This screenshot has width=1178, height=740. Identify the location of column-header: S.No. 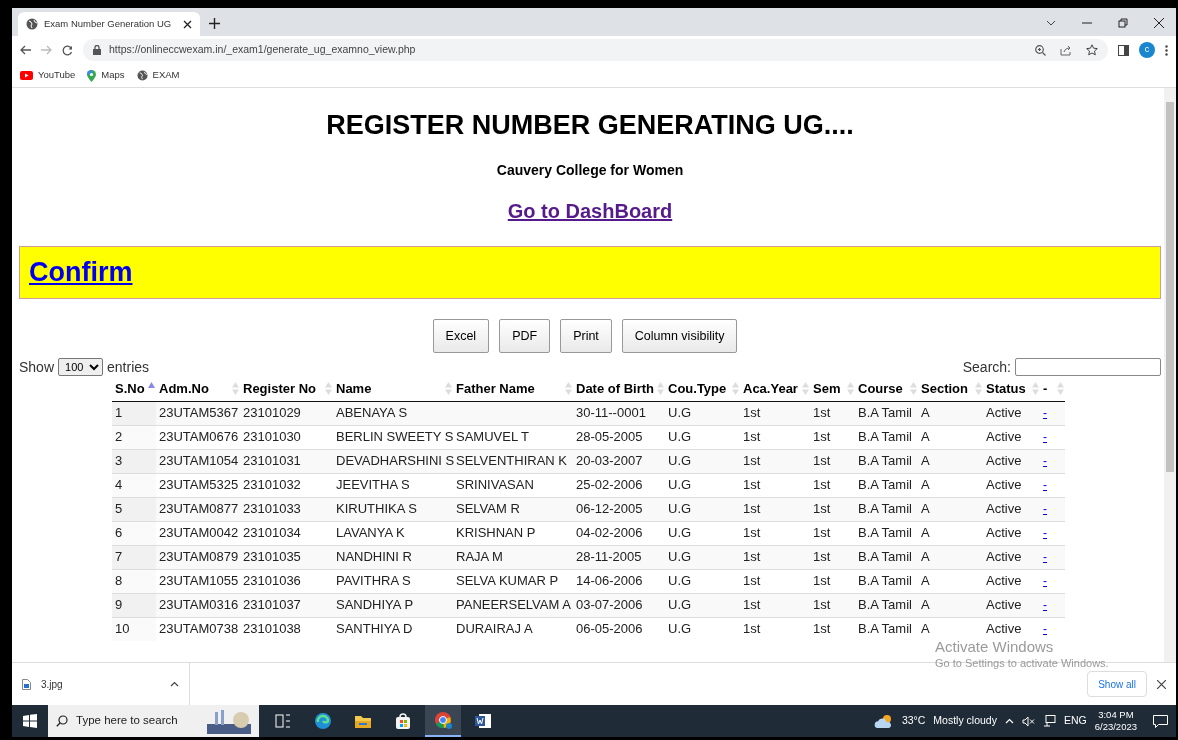
(134, 389).